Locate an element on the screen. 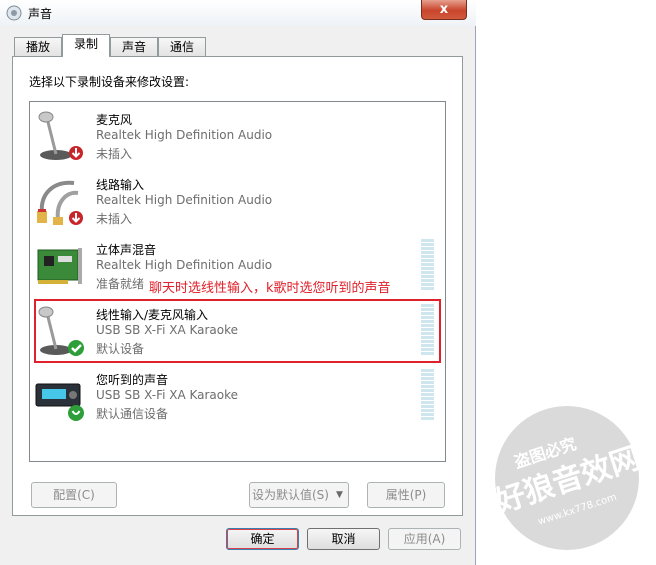  device-item-line-in: 线路输入 Realtek High Definition Audio 未插入 is located at coordinates (237, 200).